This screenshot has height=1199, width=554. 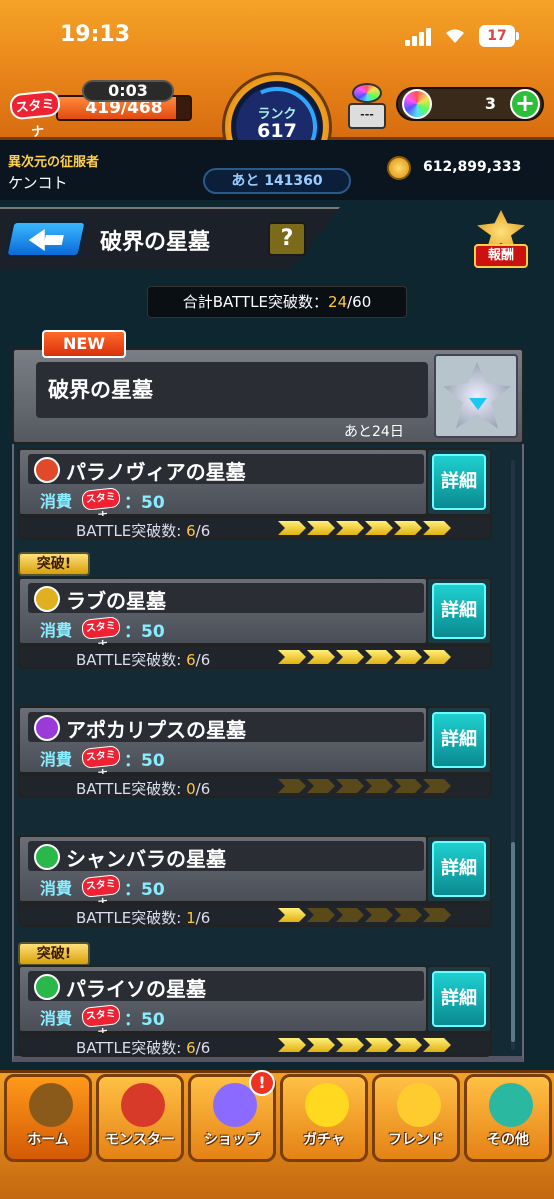 I want to click on total-battle-count: 合計BATTLE突破数：24/60, so click(x=277, y=302).